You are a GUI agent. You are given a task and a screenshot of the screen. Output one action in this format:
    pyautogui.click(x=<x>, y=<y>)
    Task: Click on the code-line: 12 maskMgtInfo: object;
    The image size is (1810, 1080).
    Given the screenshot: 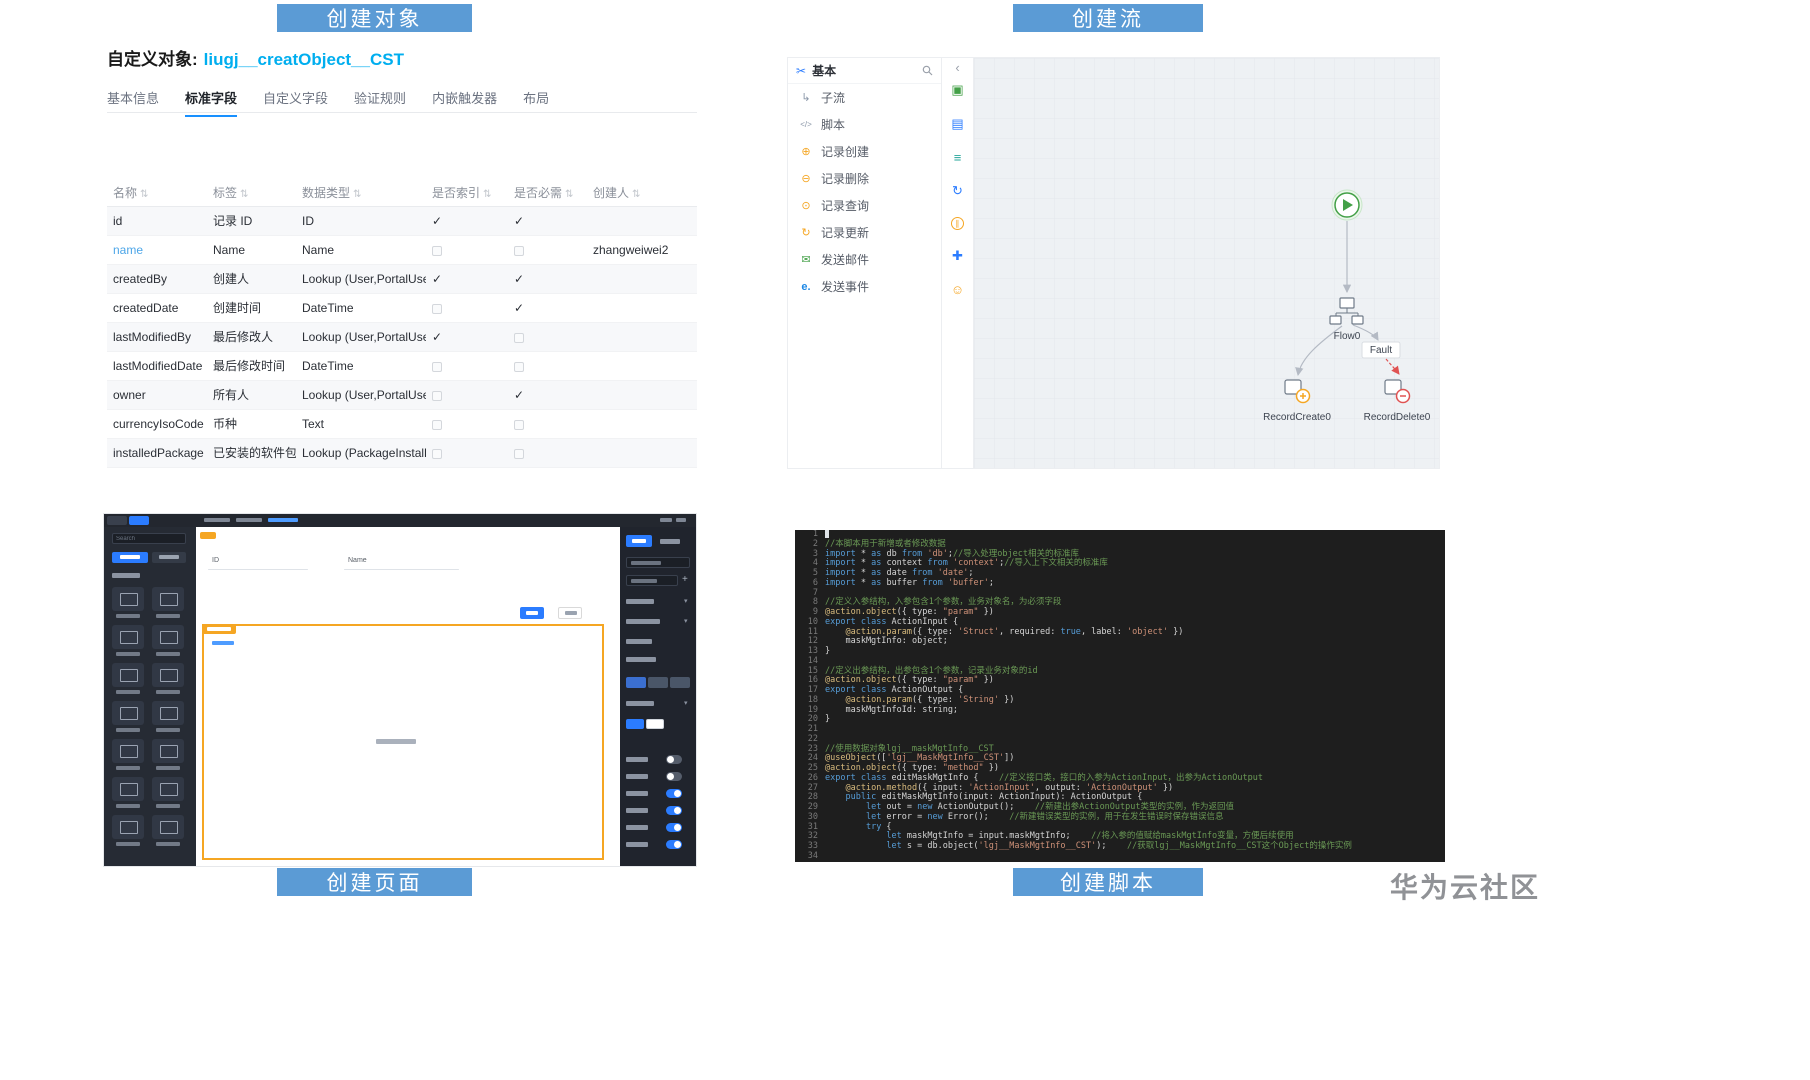 What is the action you would take?
    pyautogui.click(x=1120, y=641)
    